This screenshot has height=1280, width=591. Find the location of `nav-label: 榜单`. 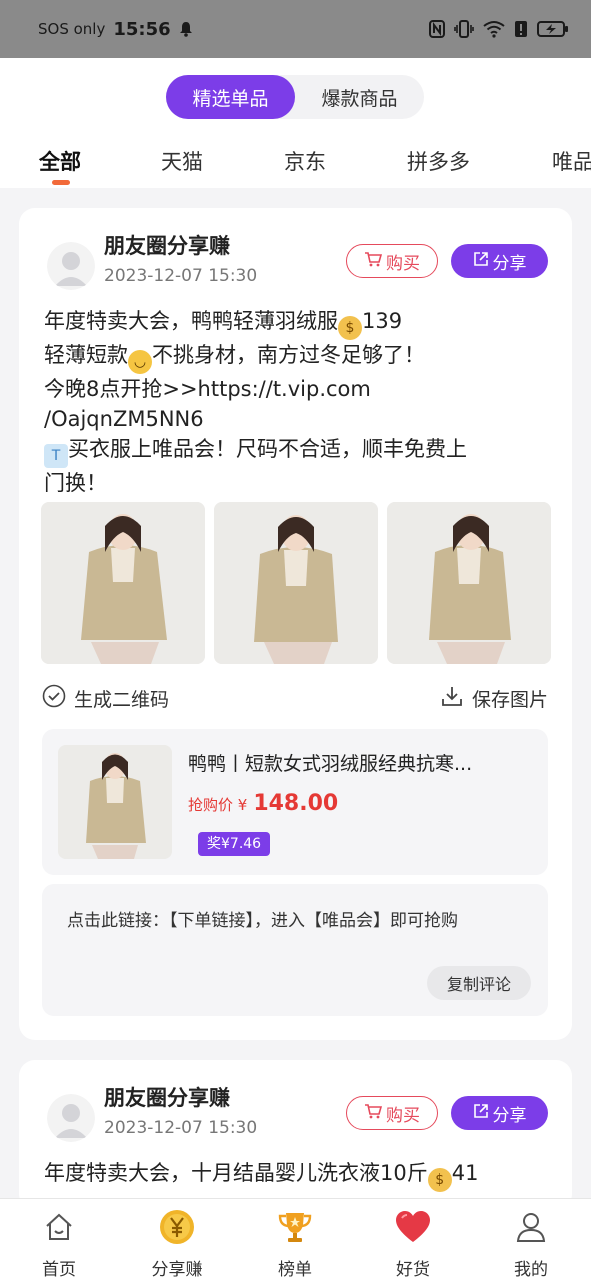

nav-label: 榜单 is located at coordinates (295, 1270).